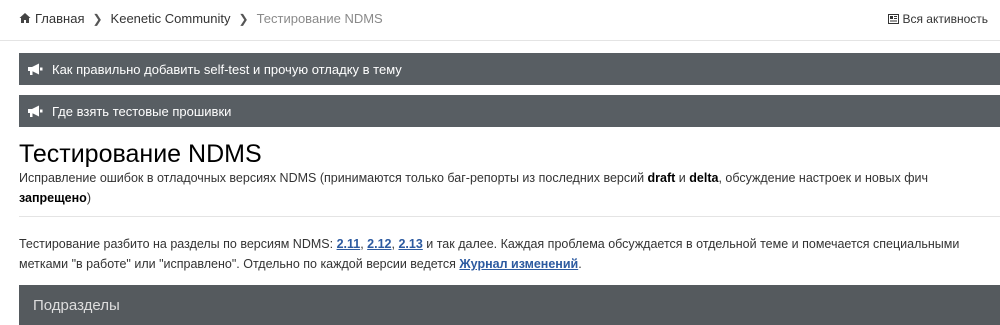 This screenshot has width=1000, height=325. What do you see at coordinates (580, 264) in the screenshot?
I see `intro-text: .` at bounding box center [580, 264].